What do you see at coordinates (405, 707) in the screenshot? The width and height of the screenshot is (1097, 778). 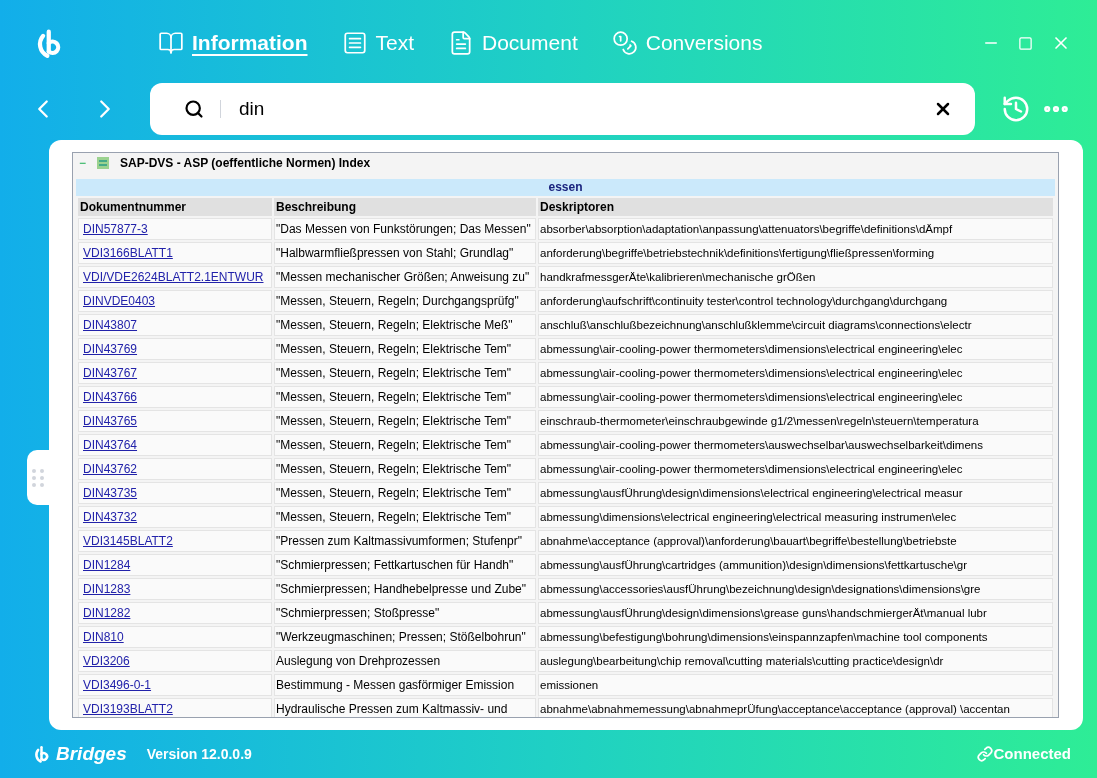 I see `table-cell: Hydraulische Pressen zum Kaltmassiv- und` at bounding box center [405, 707].